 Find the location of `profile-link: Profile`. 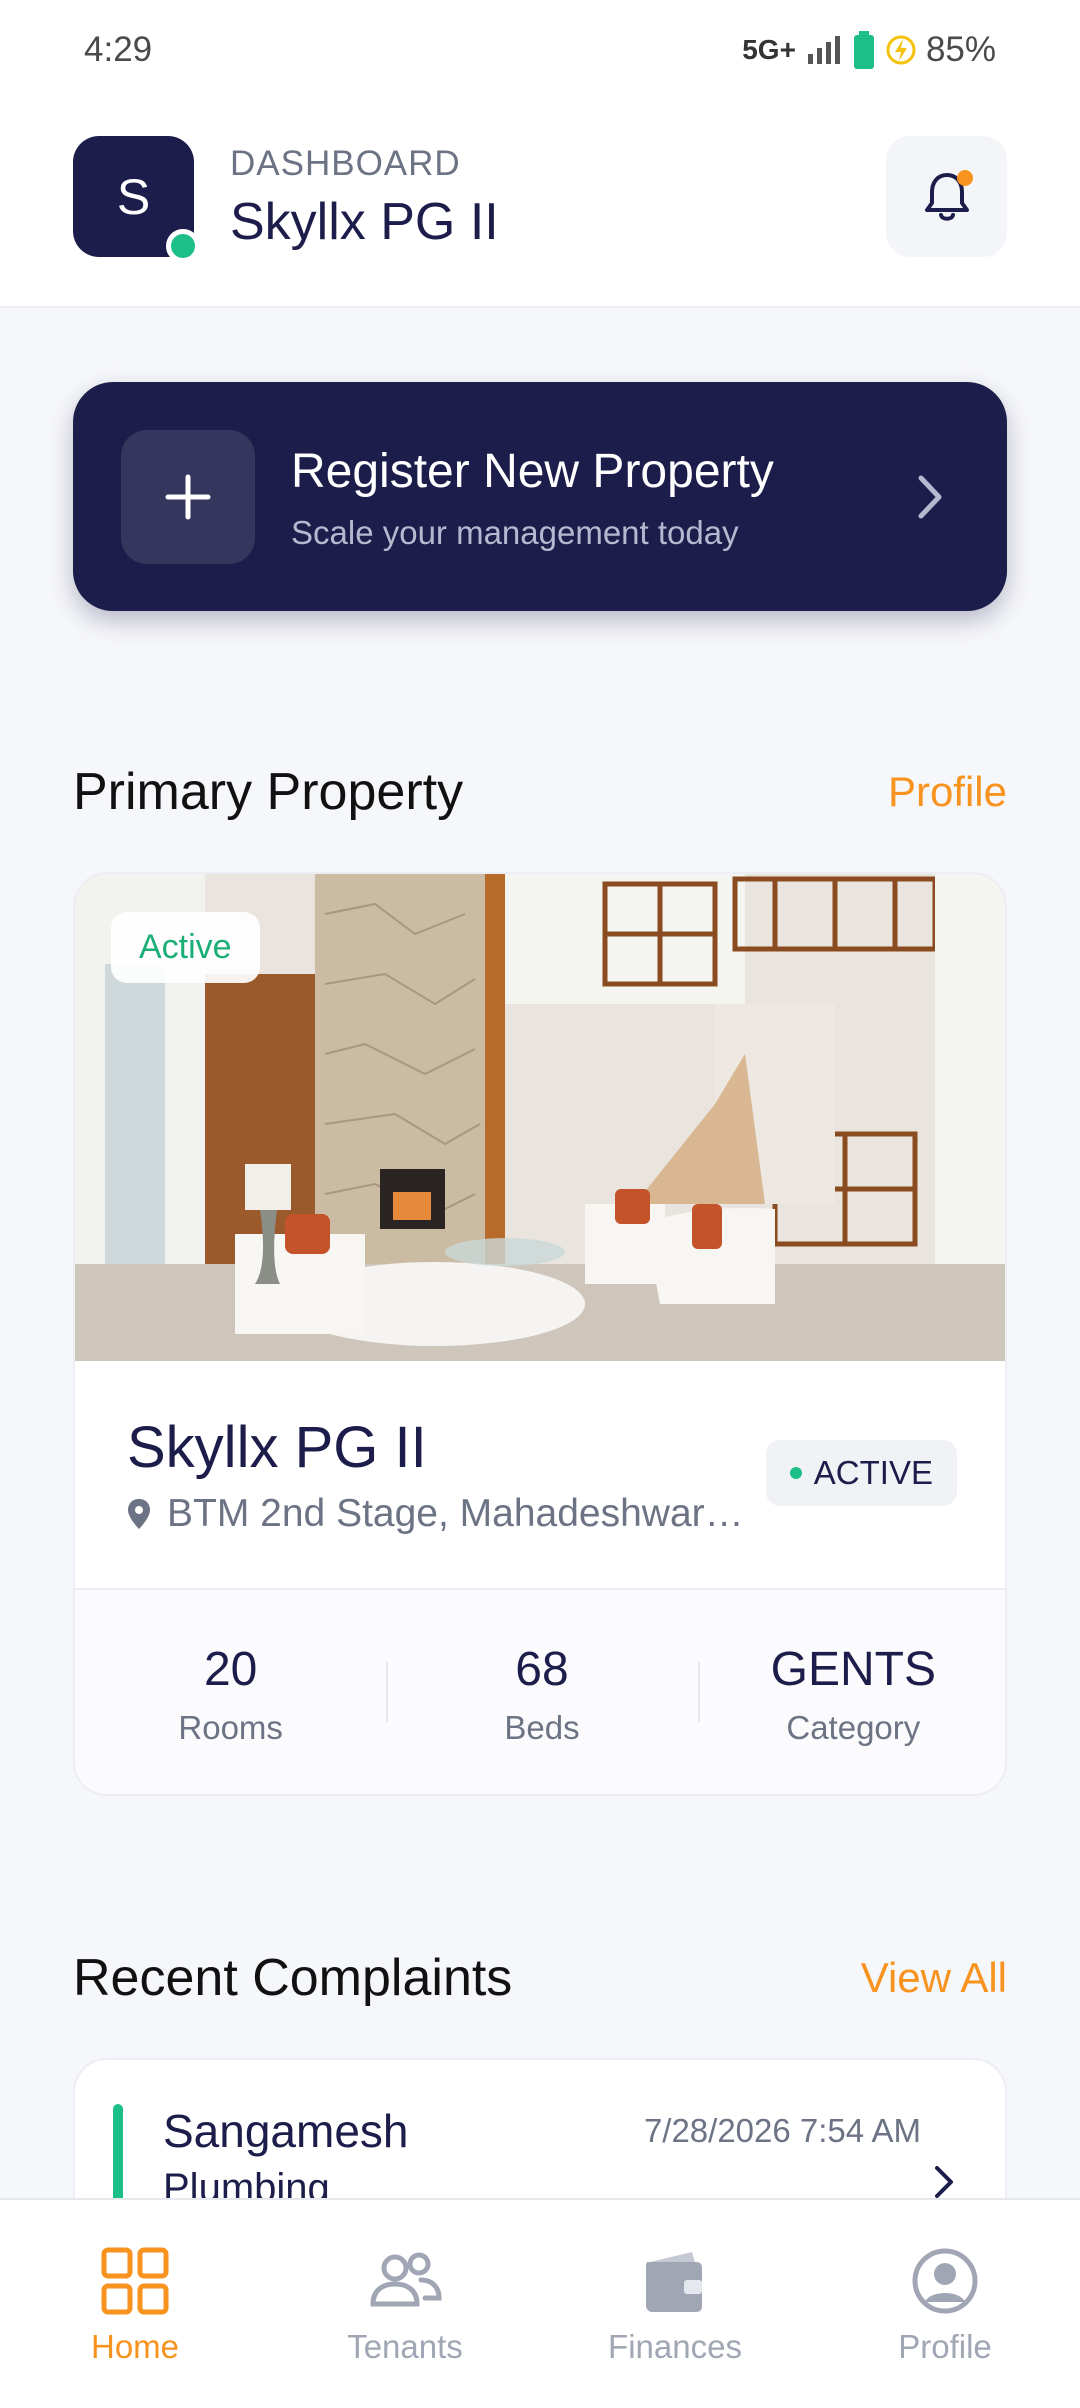

profile-link: Profile is located at coordinates (947, 792).